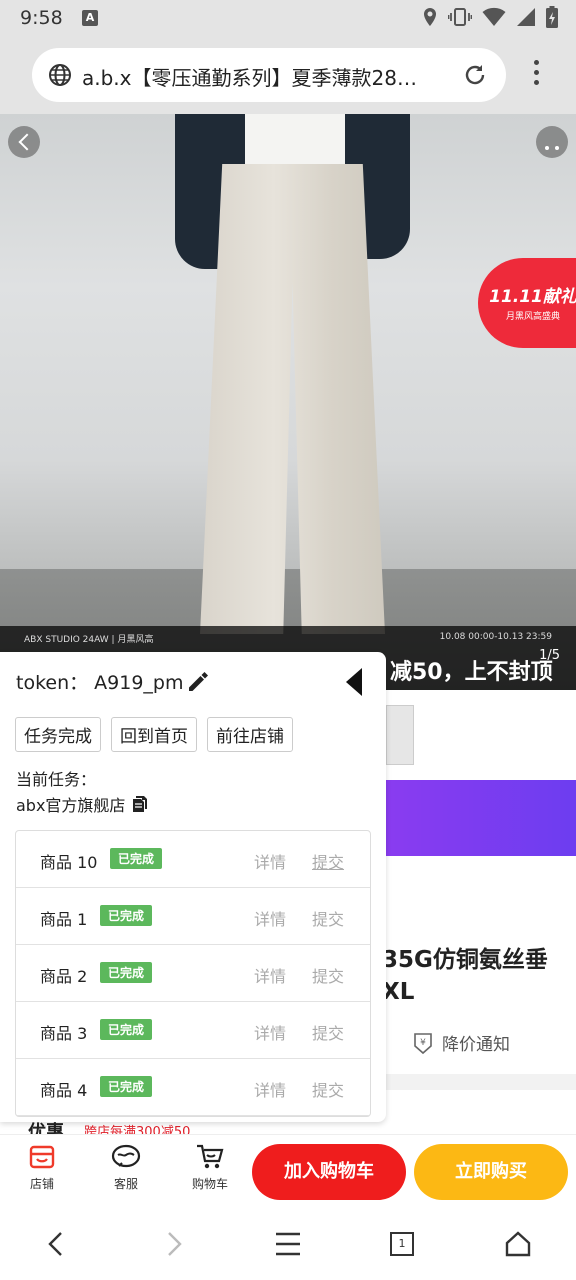 The image size is (576, 1280). I want to click on panel-buttons: 任务完成 回到首页 前往店铺, so click(154, 734).